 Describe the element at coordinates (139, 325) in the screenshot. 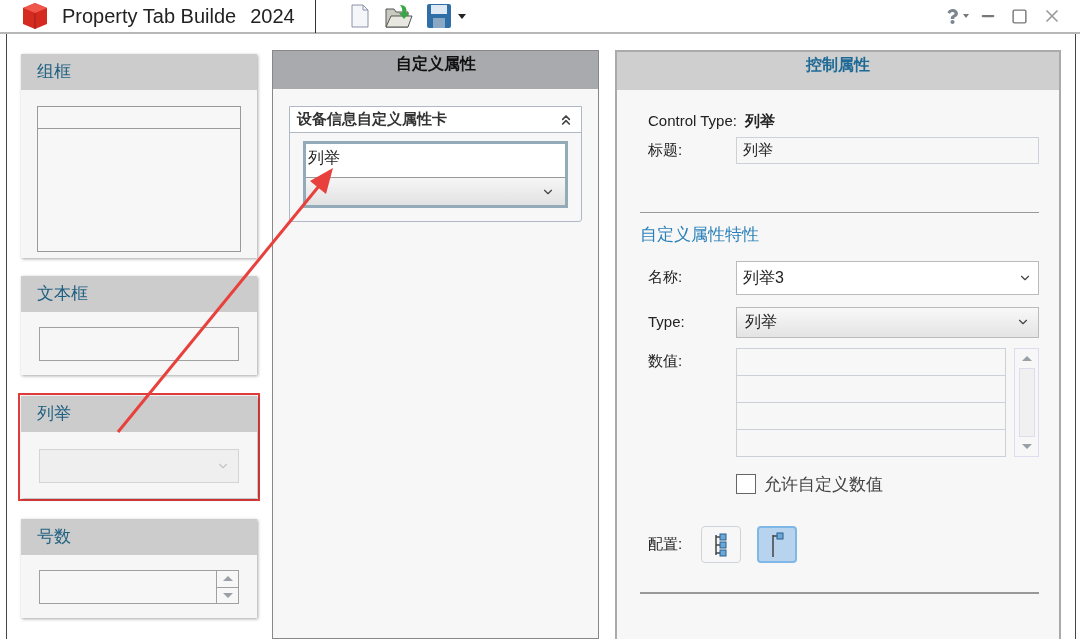

I see `palette-card: 文本框` at that location.